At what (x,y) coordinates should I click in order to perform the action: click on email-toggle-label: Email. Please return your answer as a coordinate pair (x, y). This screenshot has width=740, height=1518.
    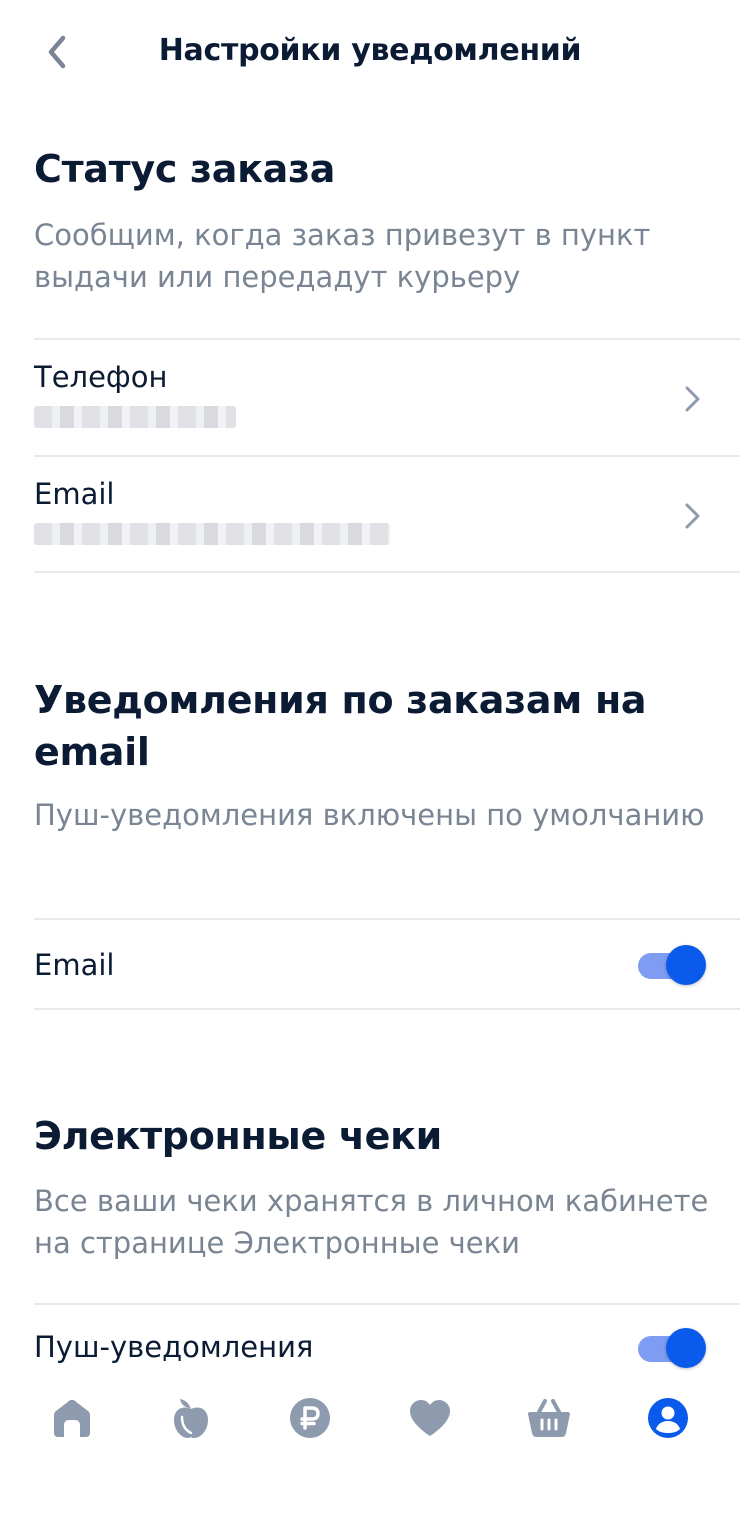
    Looking at the image, I should click on (74, 965).